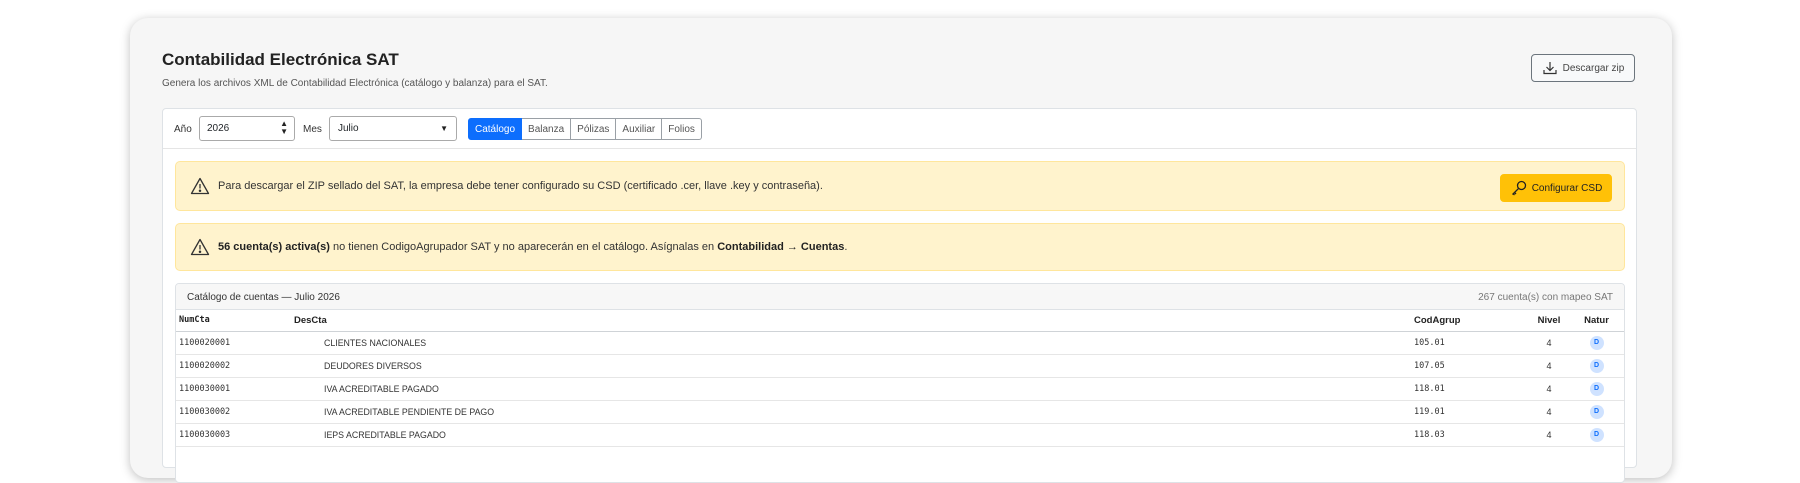  I want to click on page-title: Contabilidad Electrónica SAT, so click(280, 59).